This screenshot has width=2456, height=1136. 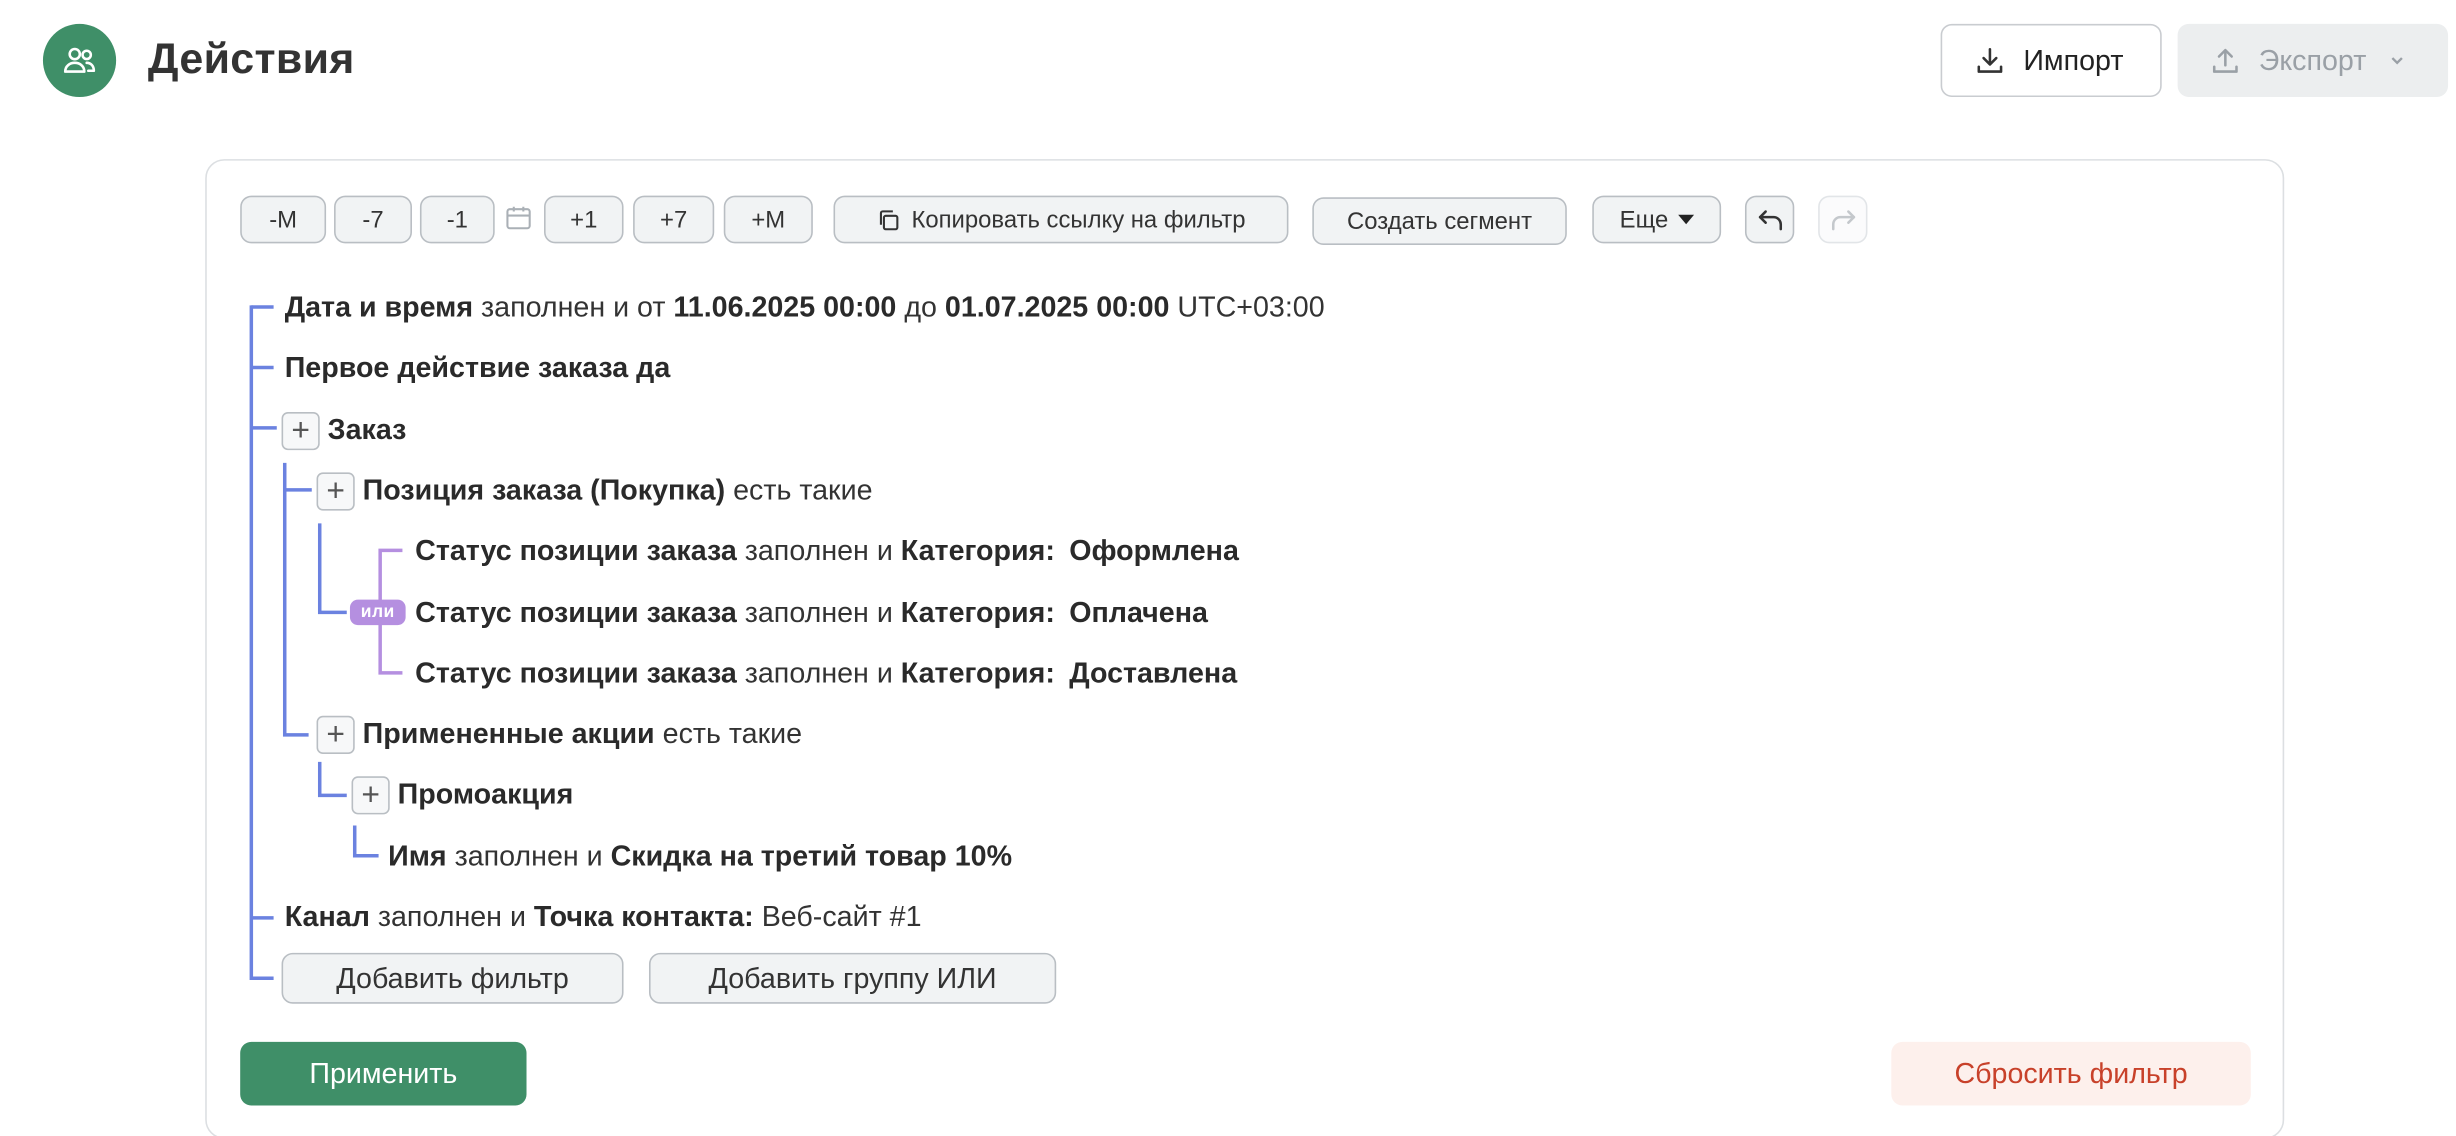 What do you see at coordinates (1078, 219) in the screenshot?
I see `copy-filter-link-label: Копировать ссылку на фильтр` at bounding box center [1078, 219].